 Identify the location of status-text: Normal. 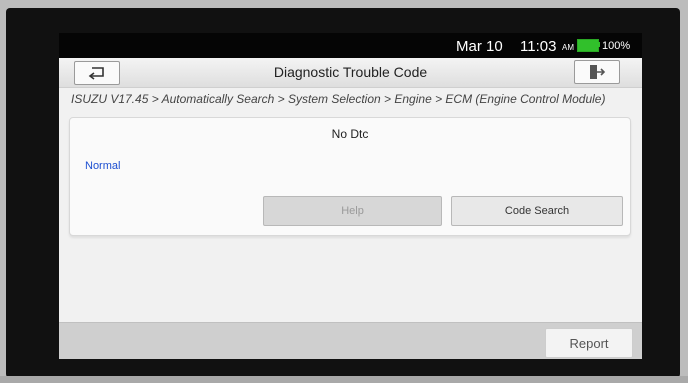
(103, 166).